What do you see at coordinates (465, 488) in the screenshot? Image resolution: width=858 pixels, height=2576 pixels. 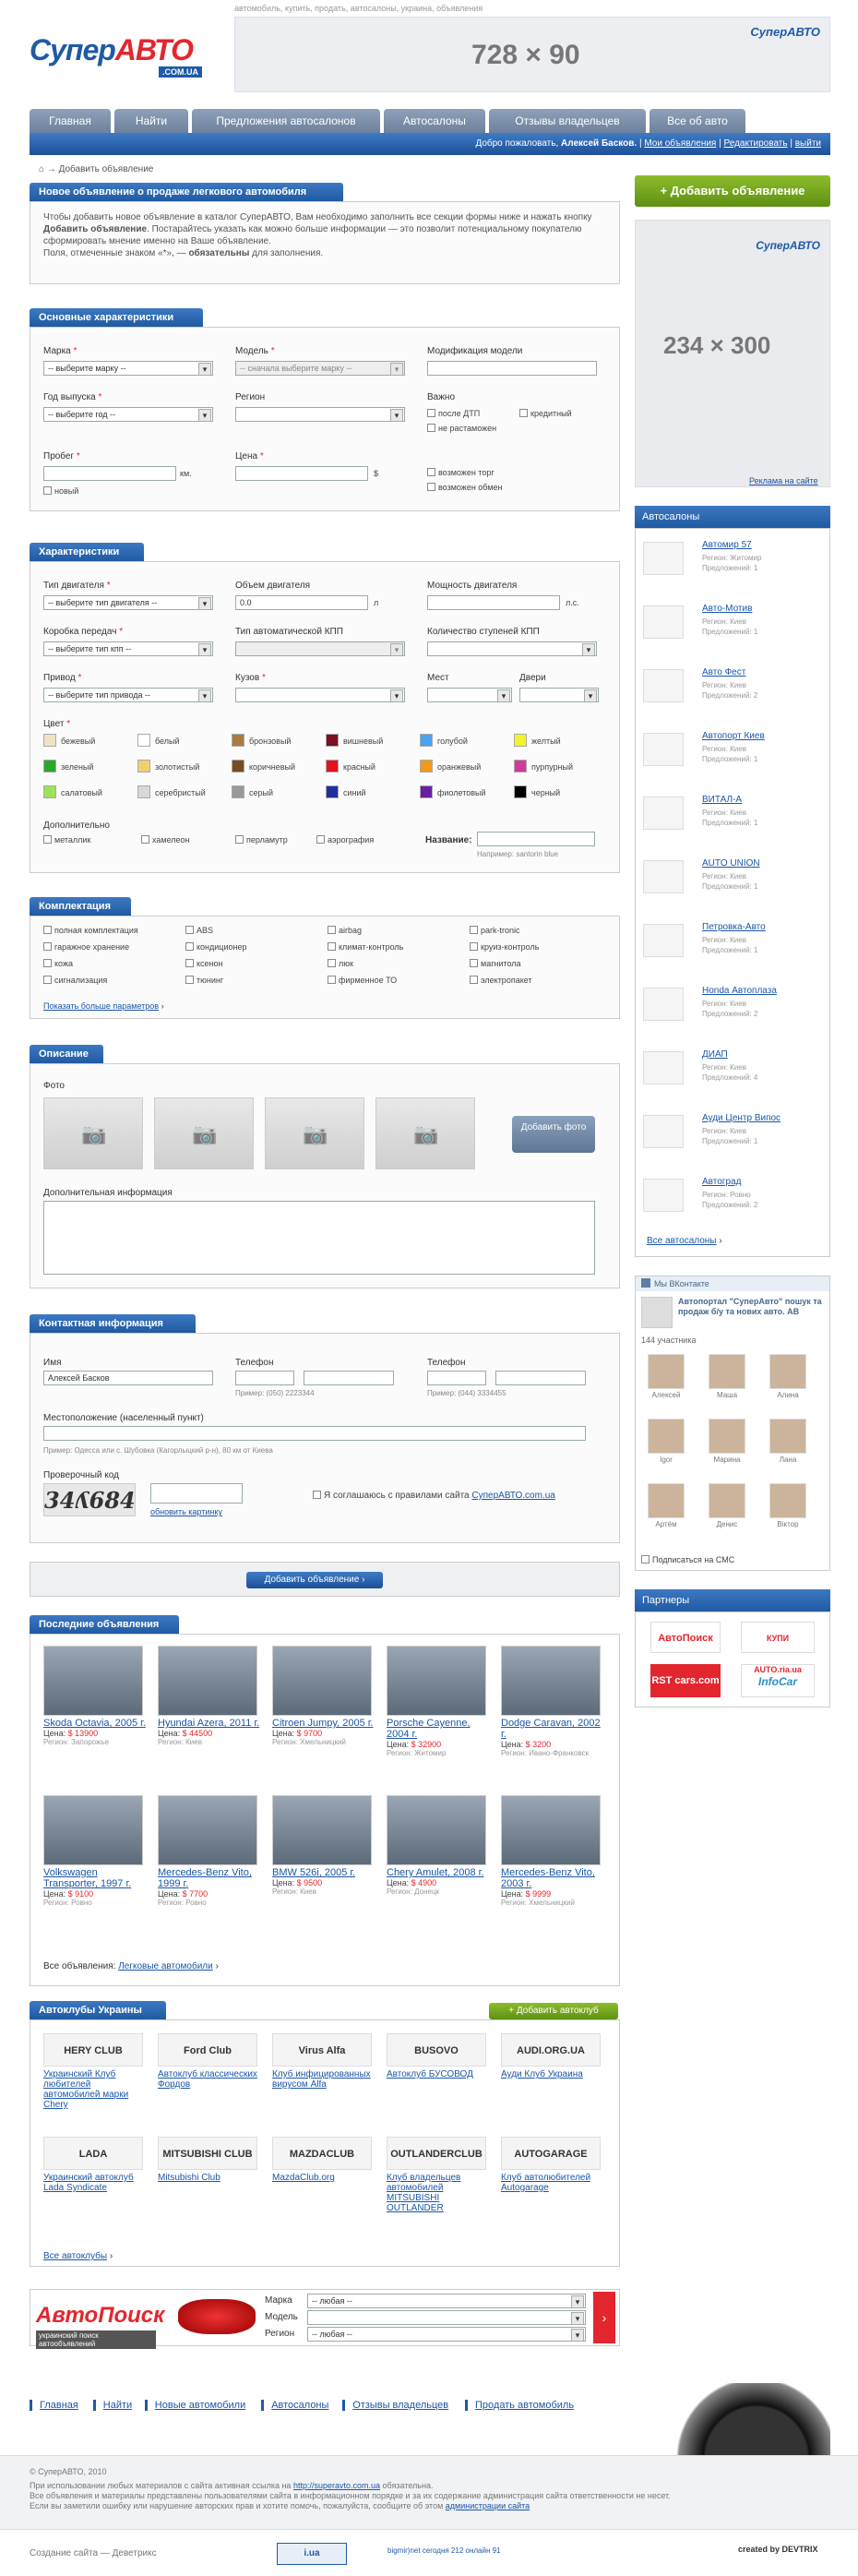 I see `exchange-checkbox: возможен обмен` at bounding box center [465, 488].